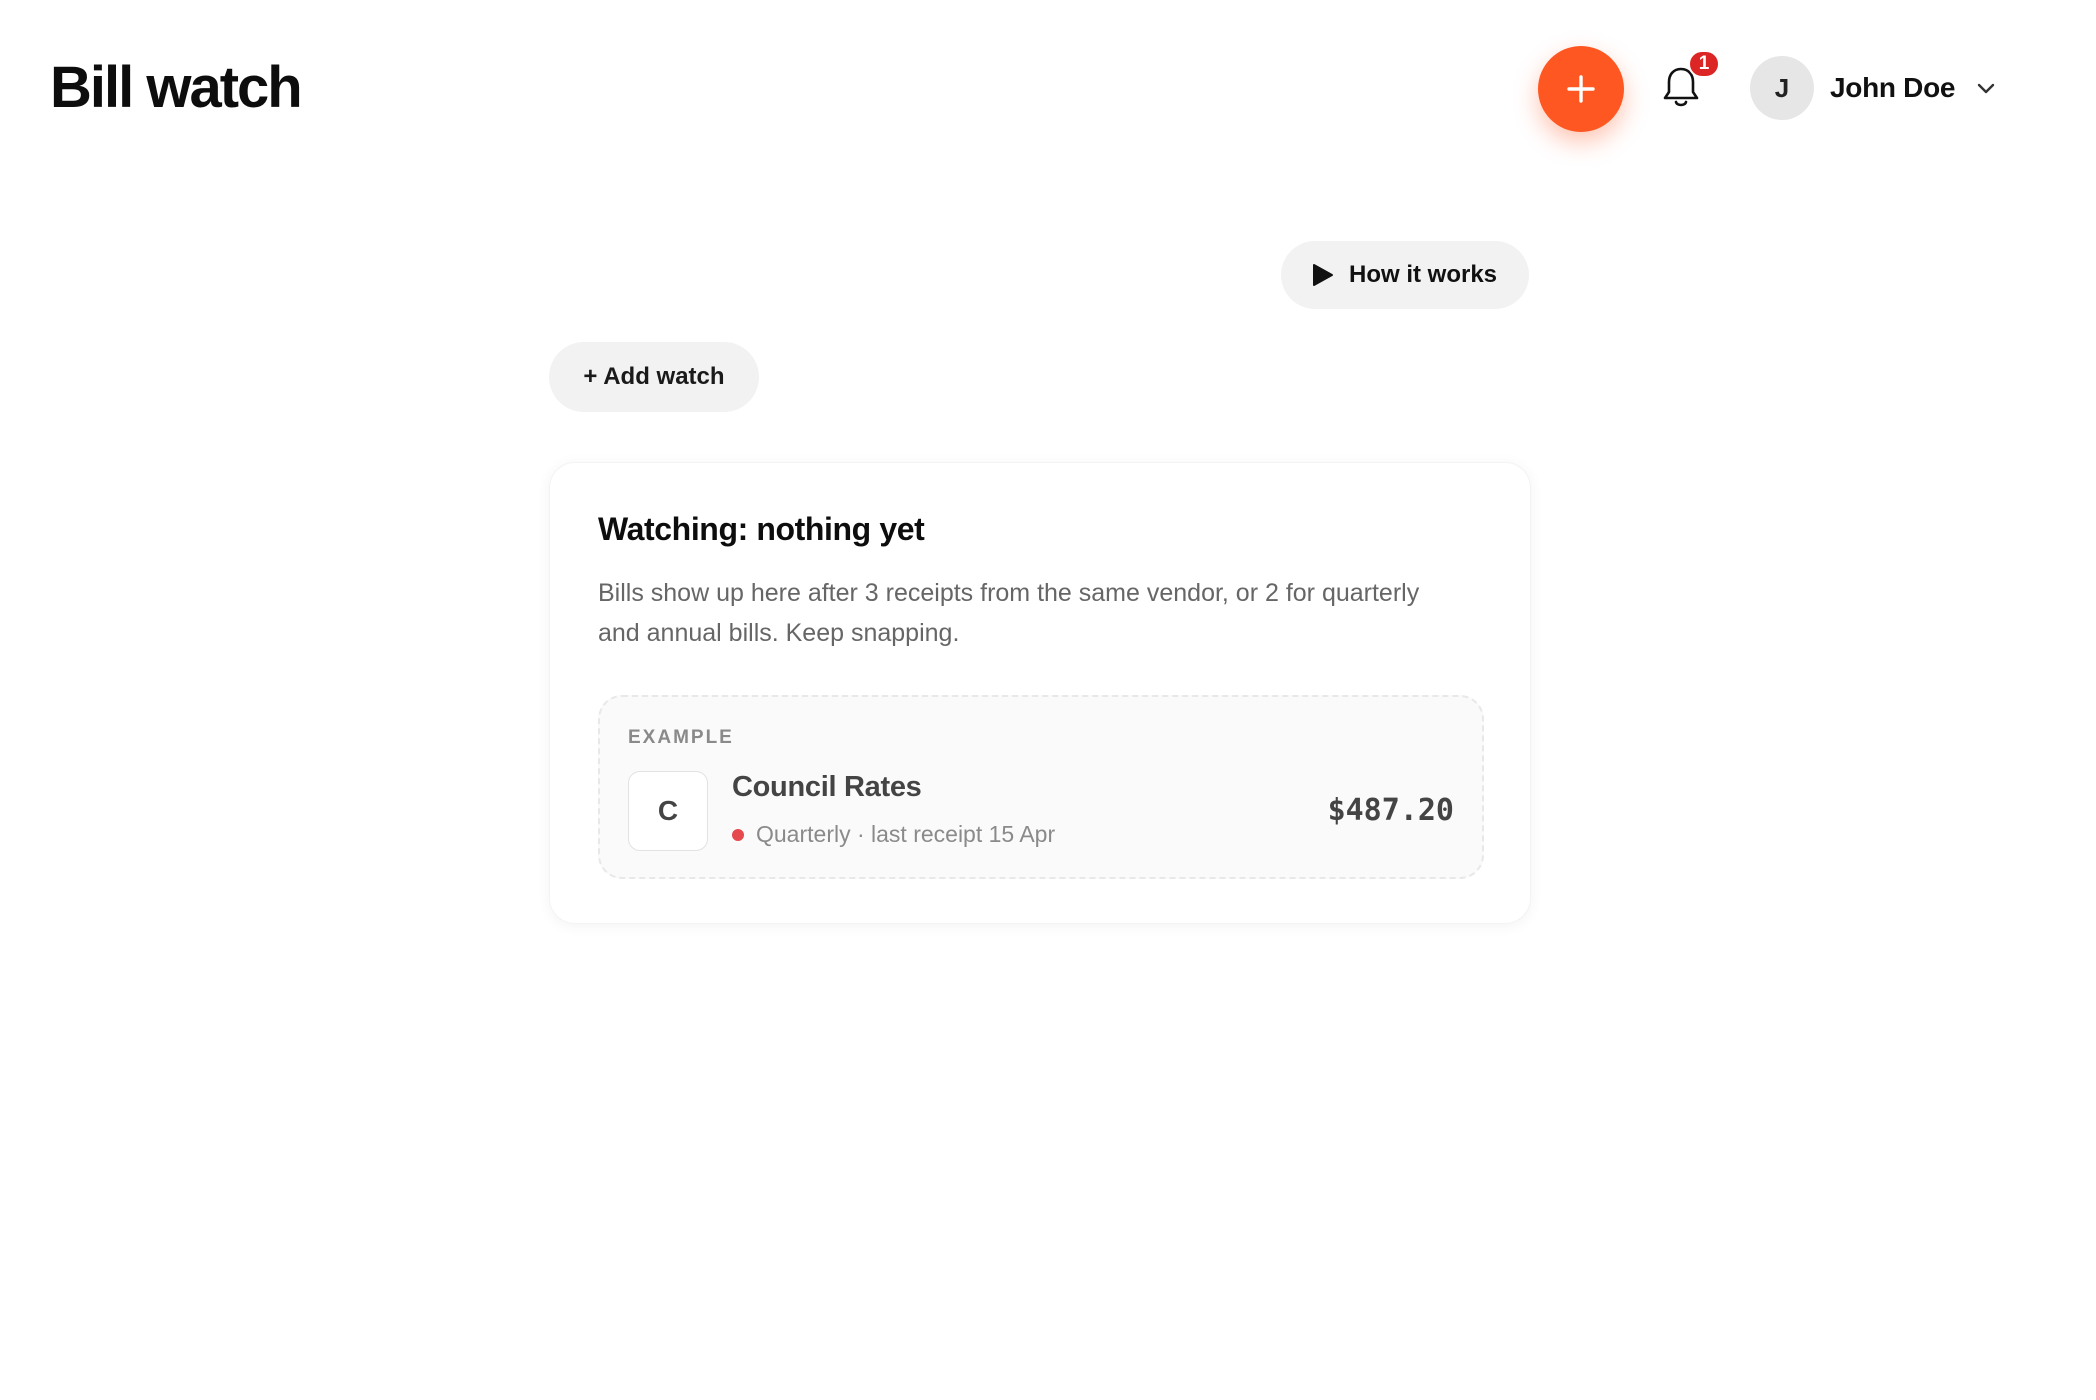 The height and width of the screenshot is (1400, 2096). I want to click on vendor-meta-text: Quarterly · last receipt 15 Apr, so click(906, 834).